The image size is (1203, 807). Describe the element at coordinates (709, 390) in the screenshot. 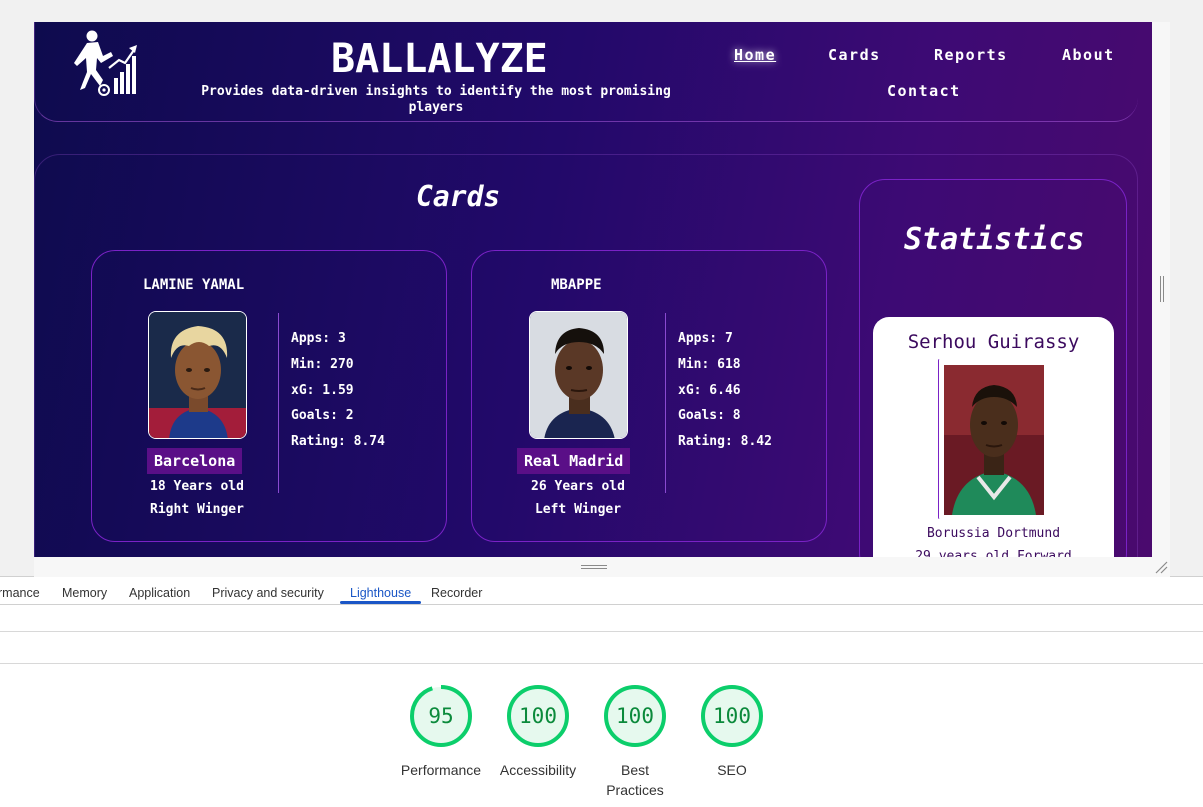

I see `stat-xg: xG: 6.46` at that location.